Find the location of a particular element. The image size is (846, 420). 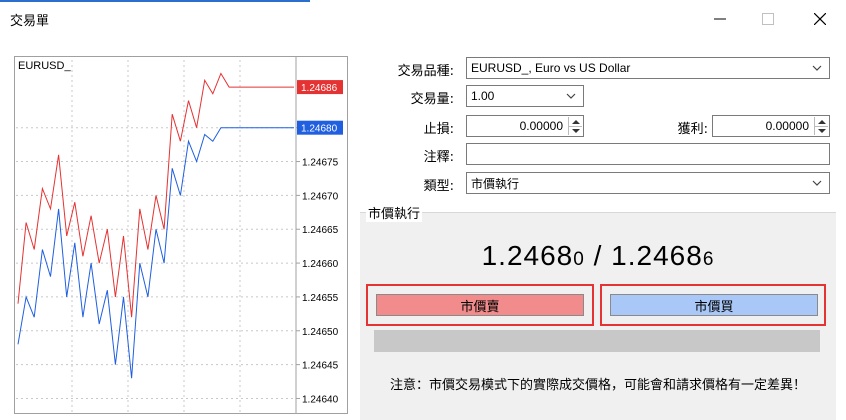

svg-text: 1.24686 is located at coordinates (319, 88).